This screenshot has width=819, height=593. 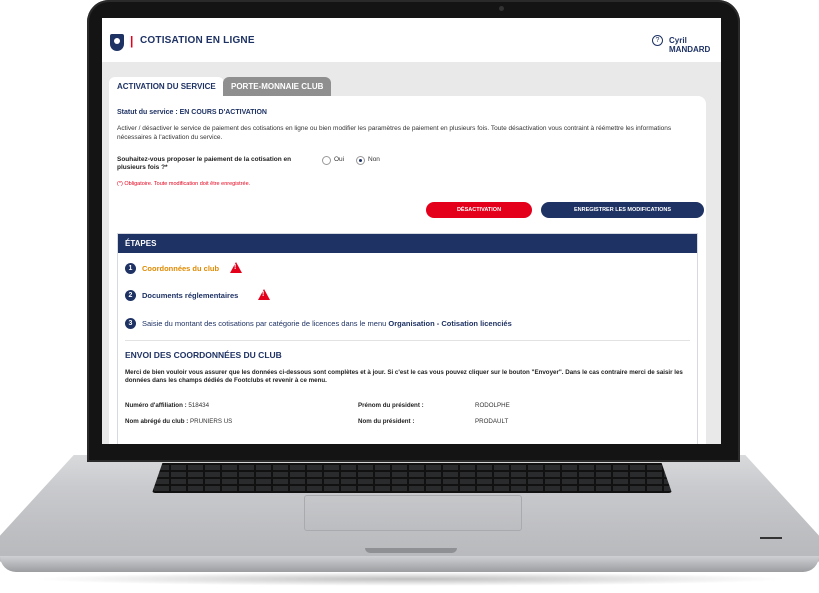 What do you see at coordinates (197, 40) in the screenshot?
I see `app-title: COTISATION EN LIGNE` at bounding box center [197, 40].